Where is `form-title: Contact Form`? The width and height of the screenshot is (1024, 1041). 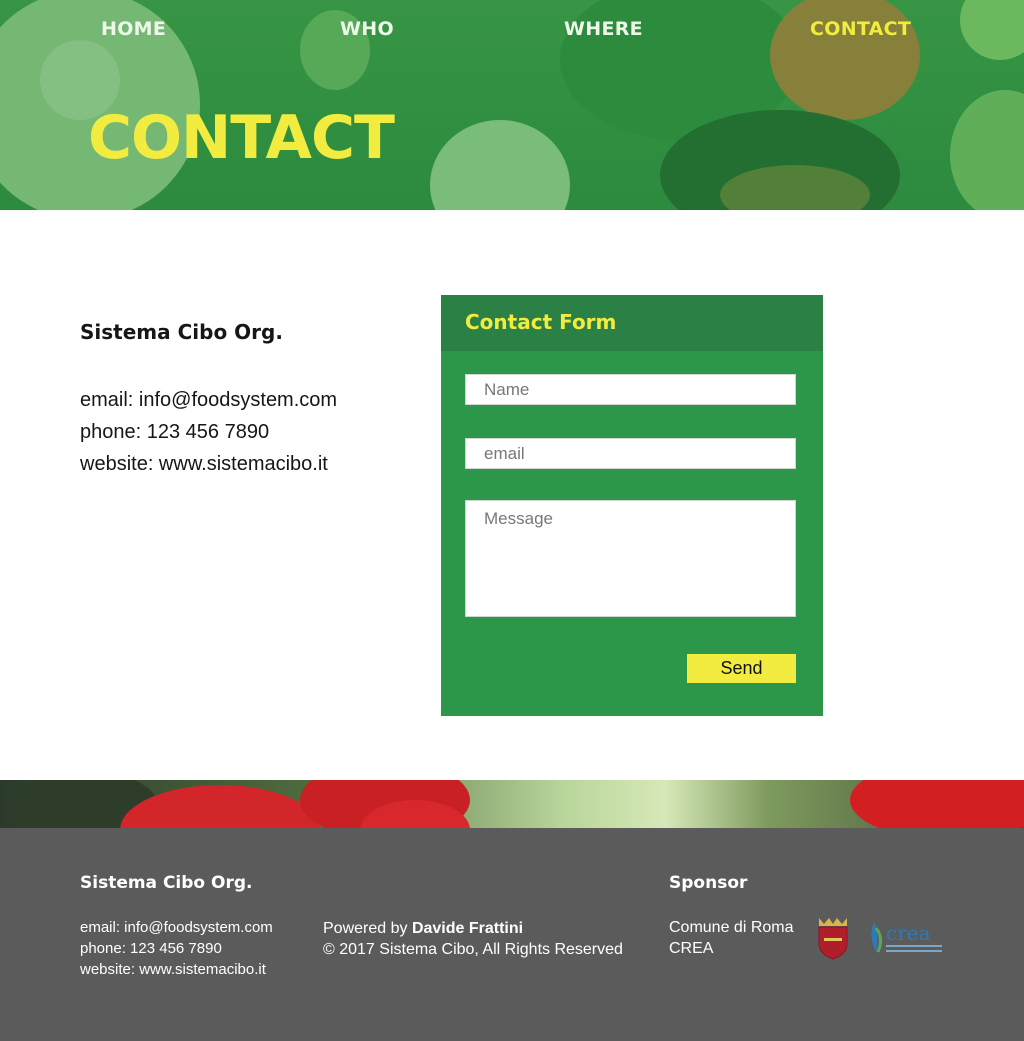
form-title: Contact Form is located at coordinates (541, 322).